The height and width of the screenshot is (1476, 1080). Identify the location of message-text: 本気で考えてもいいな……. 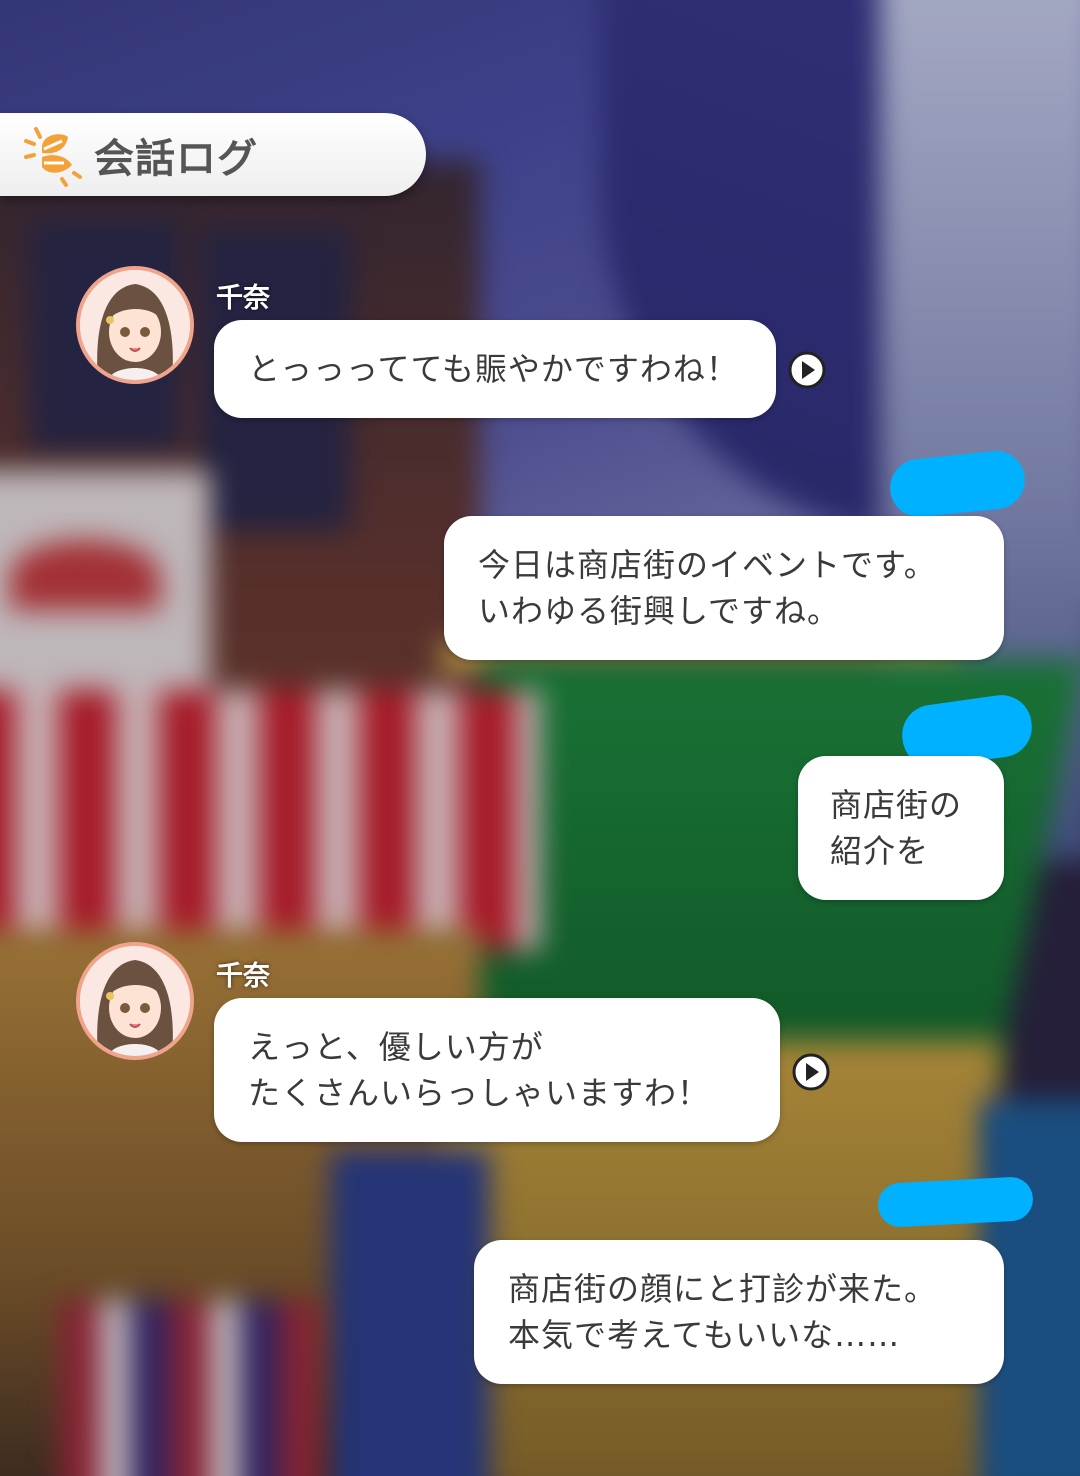
(704, 1335).